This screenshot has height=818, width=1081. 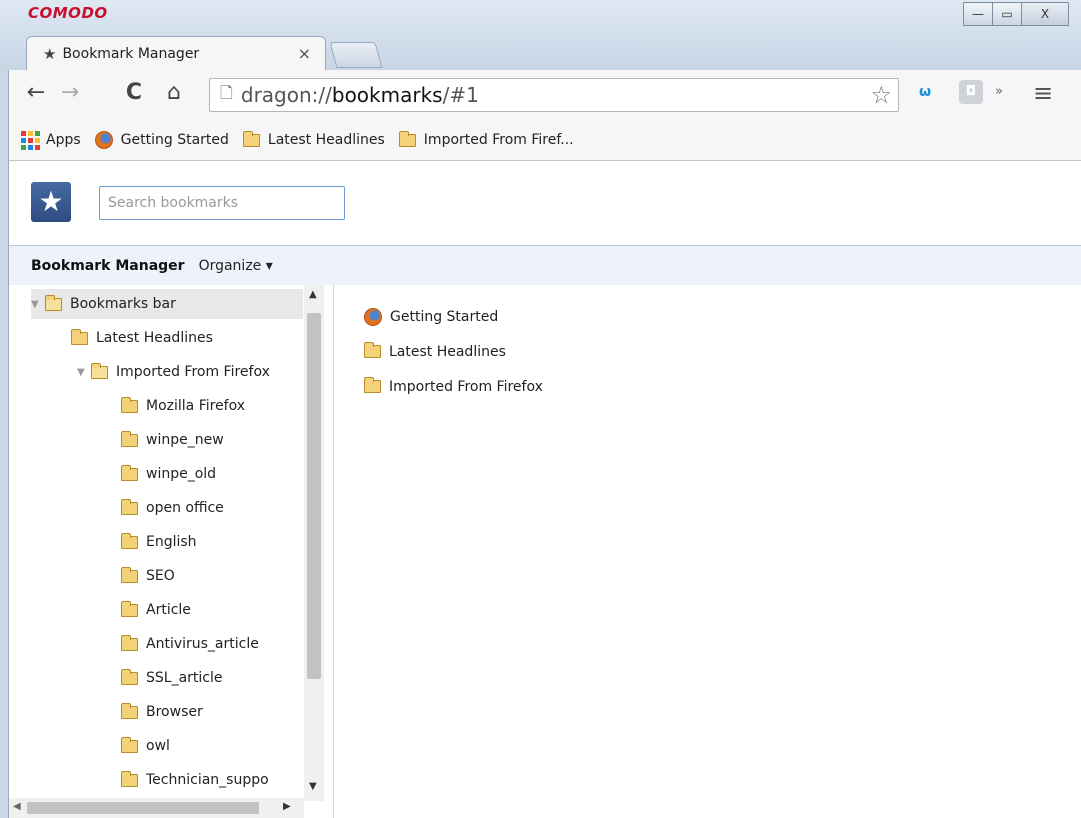 What do you see at coordinates (174, 712) in the screenshot?
I see `tree-item-label: Browser` at bounding box center [174, 712].